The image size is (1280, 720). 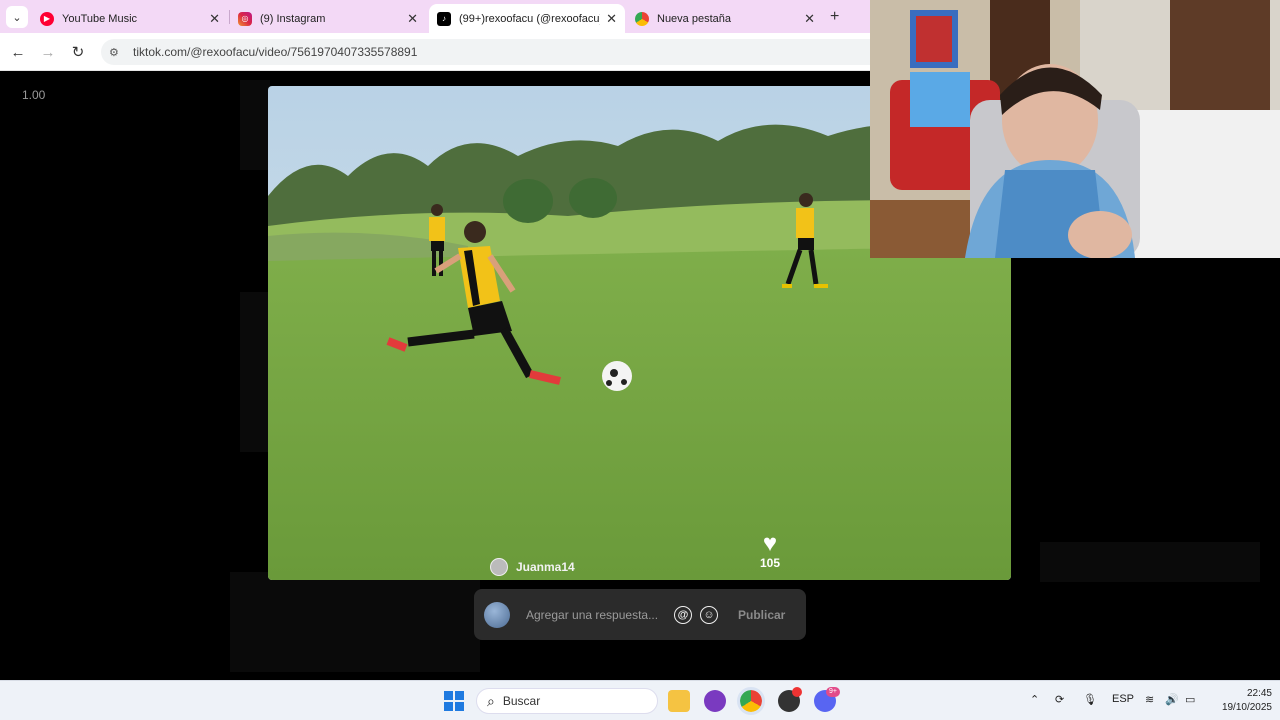 I want to click on creator-label: Juanma14, so click(x=532, y=567).